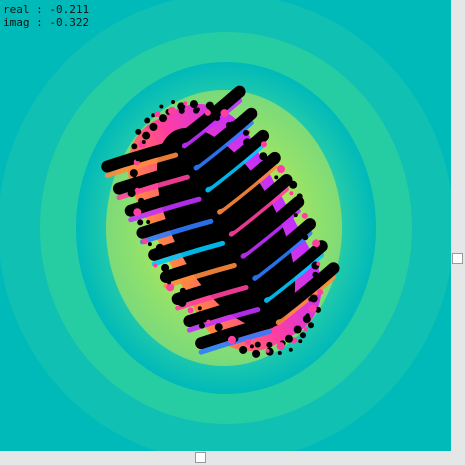  I want to click on vertical-scrollbar, so click(458, 225).